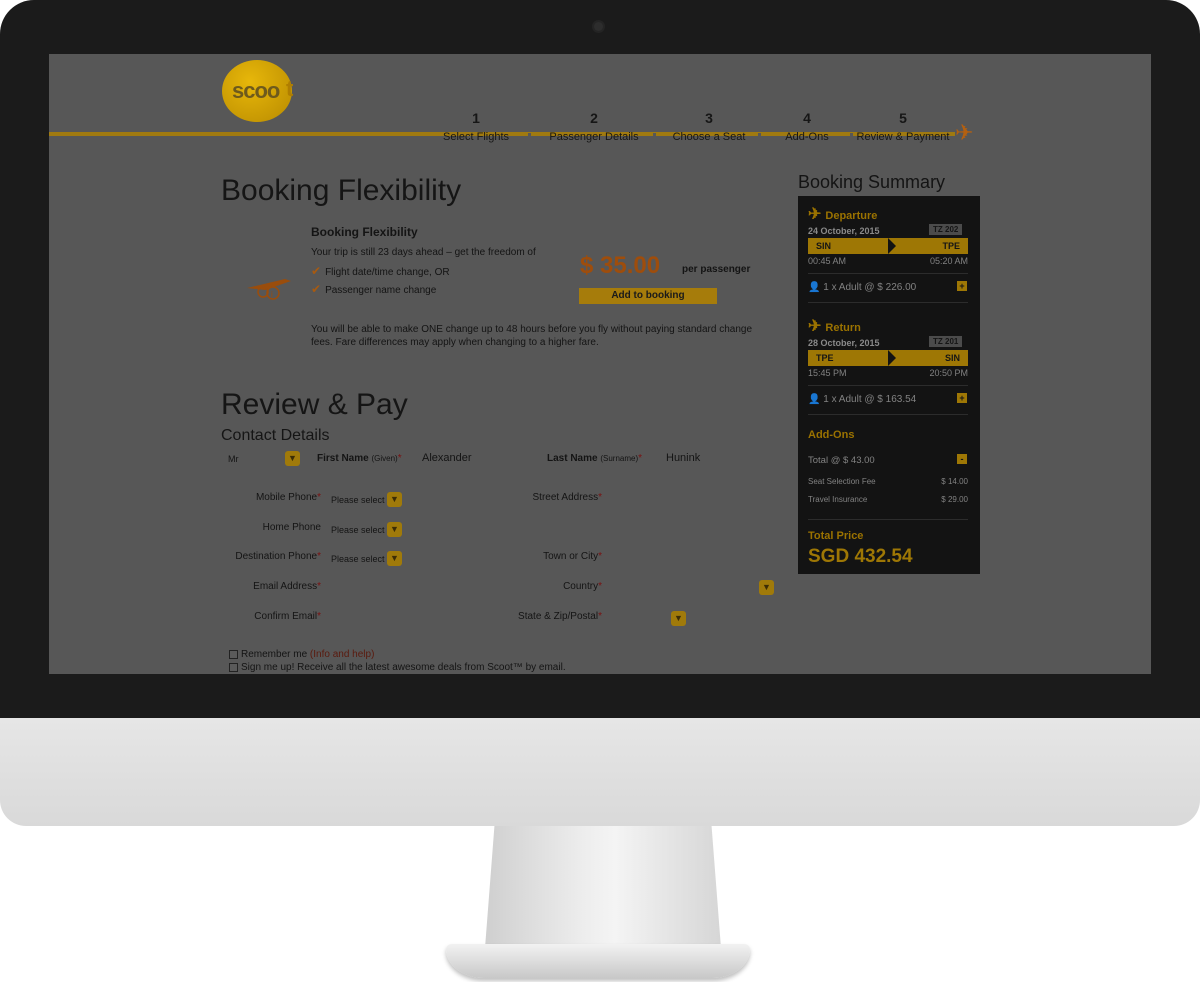 The height and width of the screenshot is (982, 1200). Describe the element at coordinates (594, 126) in the screenshot. I see `step-2: 2 Passenger Details` at that location.